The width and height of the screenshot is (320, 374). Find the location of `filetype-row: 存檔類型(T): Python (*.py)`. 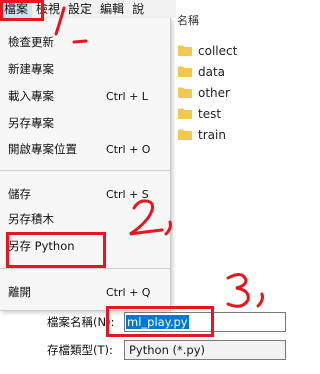

filetype-row: 存檔類型(T): Python (*.py) is located at coordinates (143, 350).